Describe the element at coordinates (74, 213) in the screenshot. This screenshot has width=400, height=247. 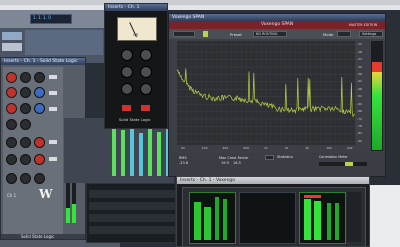
I see `eq-meter-right-fill` at that location.